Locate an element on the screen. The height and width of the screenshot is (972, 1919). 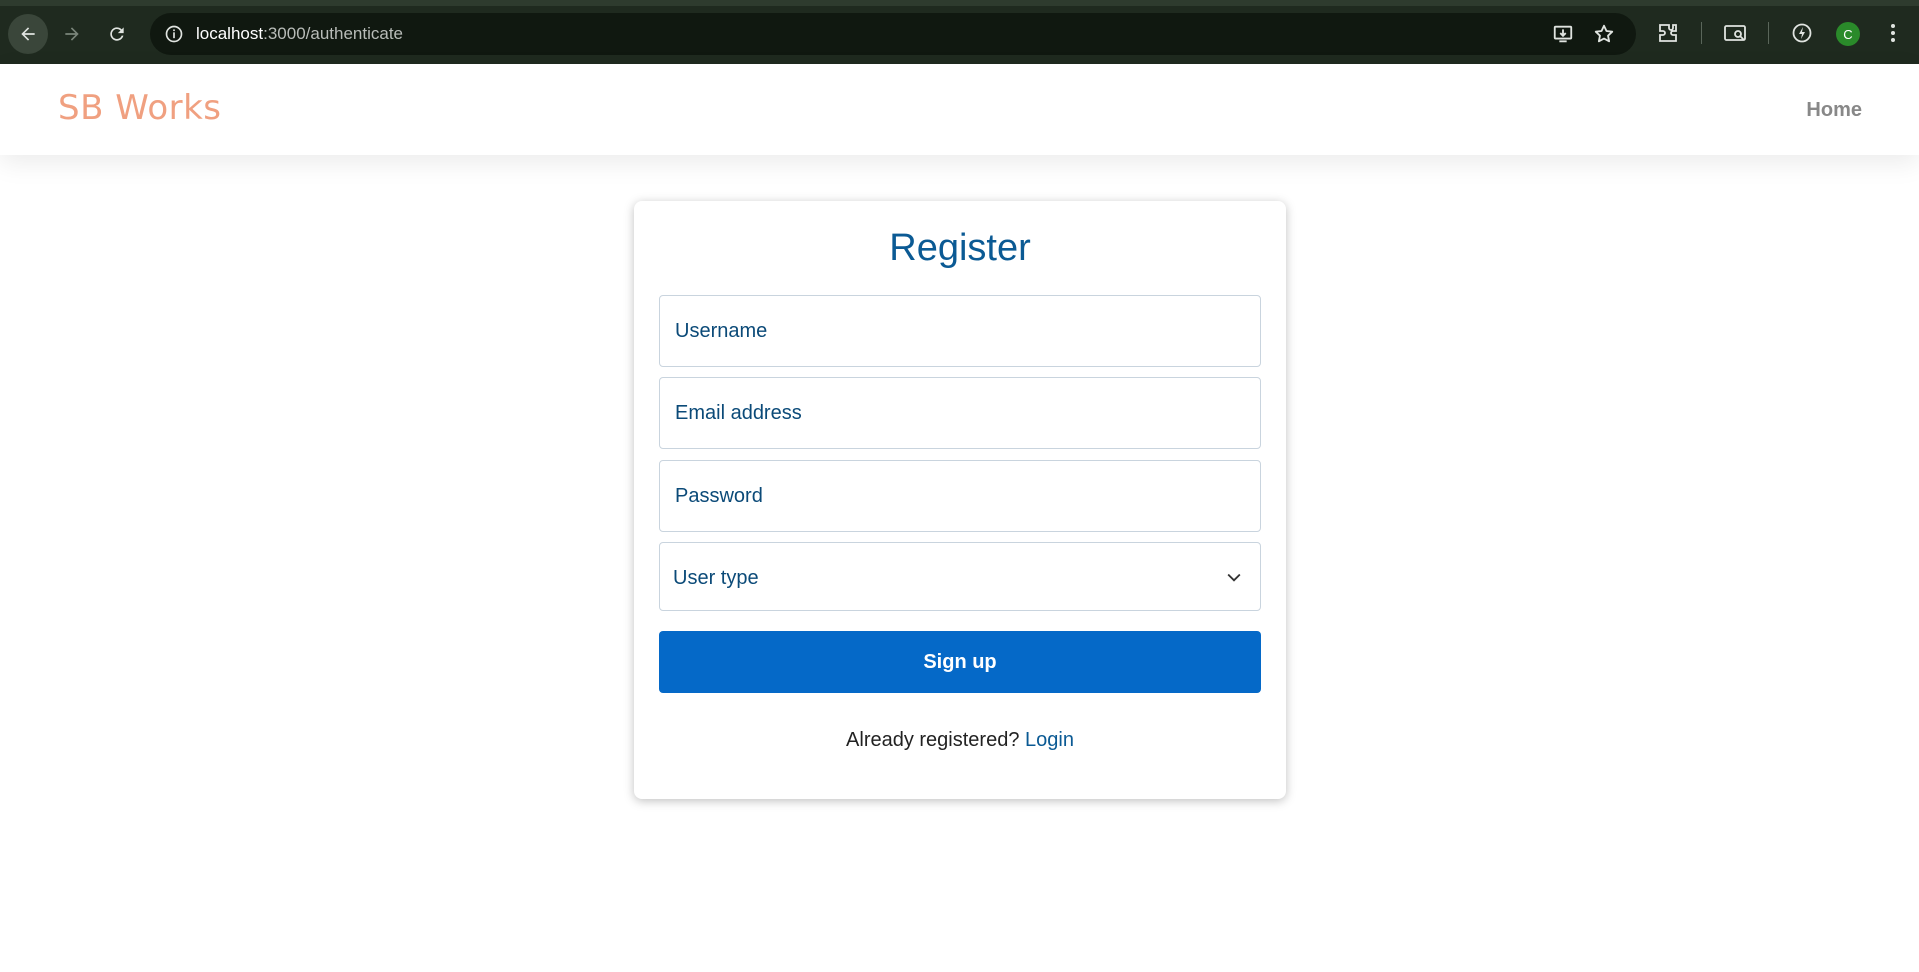
reload-button is located at coordinates (117, 34).